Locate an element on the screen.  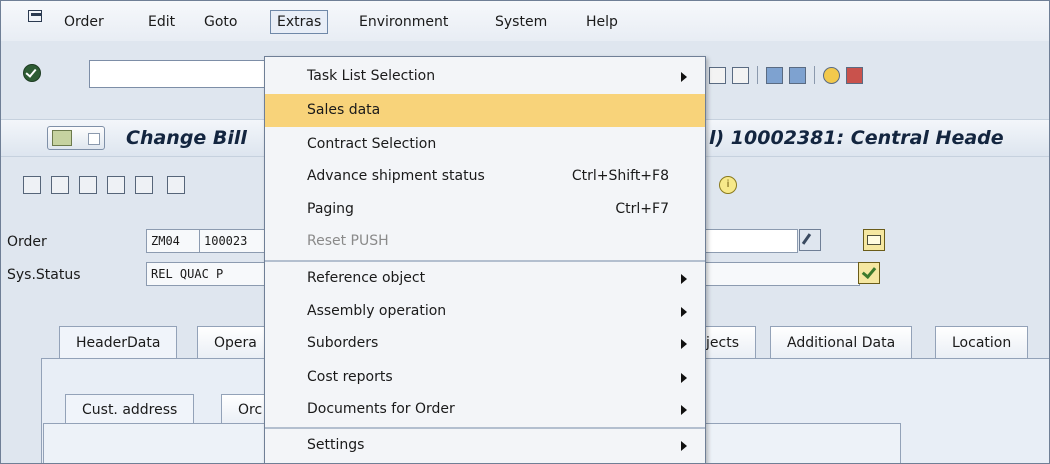
menu-item-shortcut: Ctrl+F7 is located at coordinates (642, 209).